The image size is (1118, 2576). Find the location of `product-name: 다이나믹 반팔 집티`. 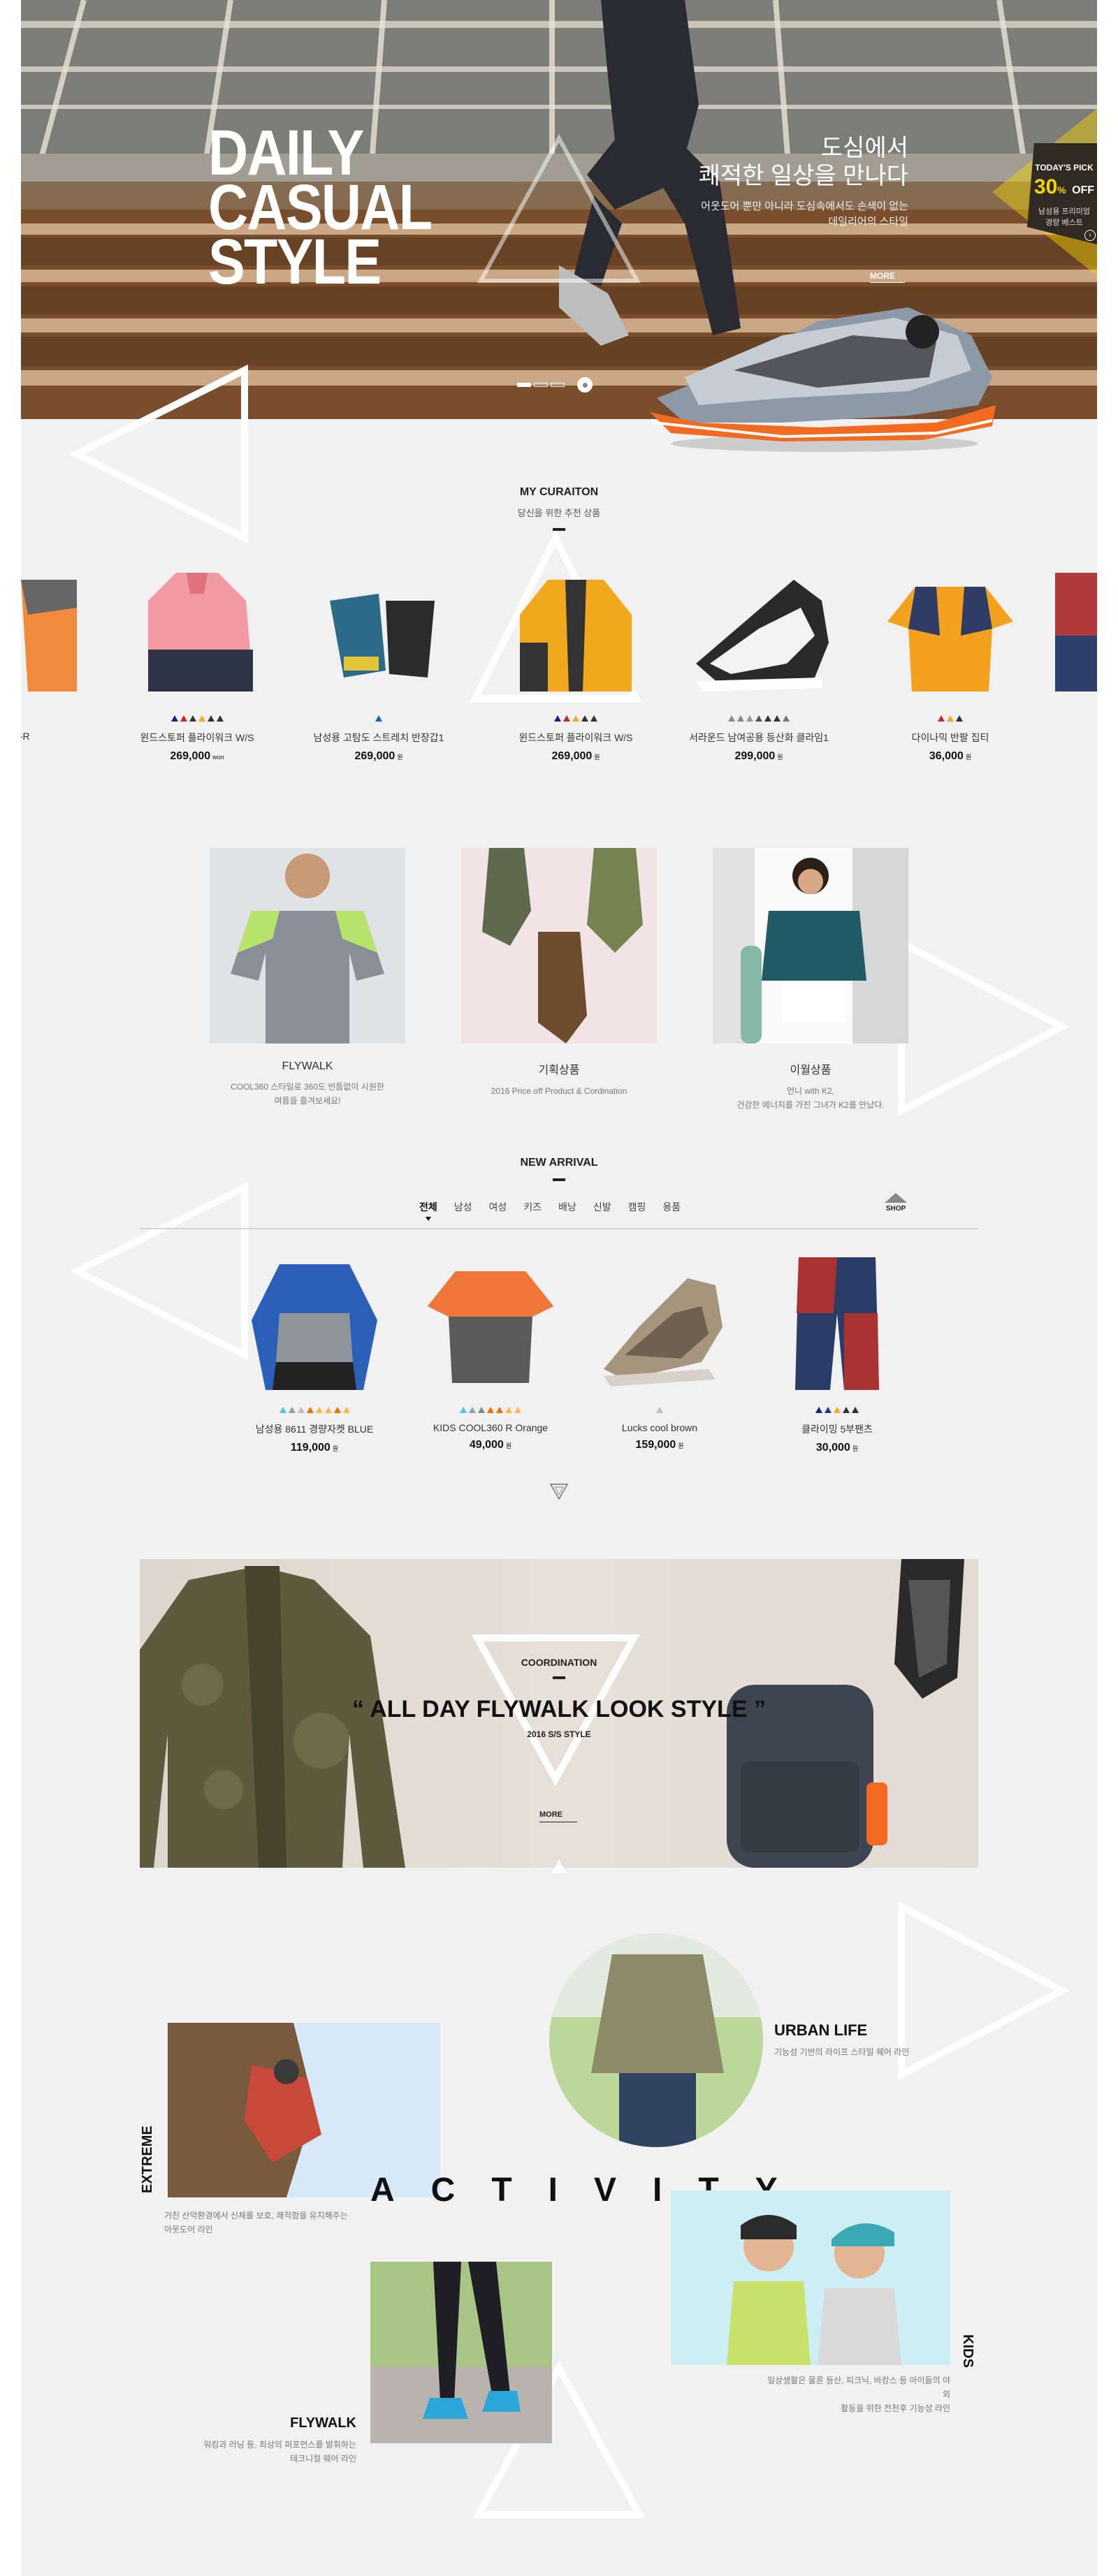

product-name: 다이나믹 반팔 집티 is located at coordinates (950, 738).